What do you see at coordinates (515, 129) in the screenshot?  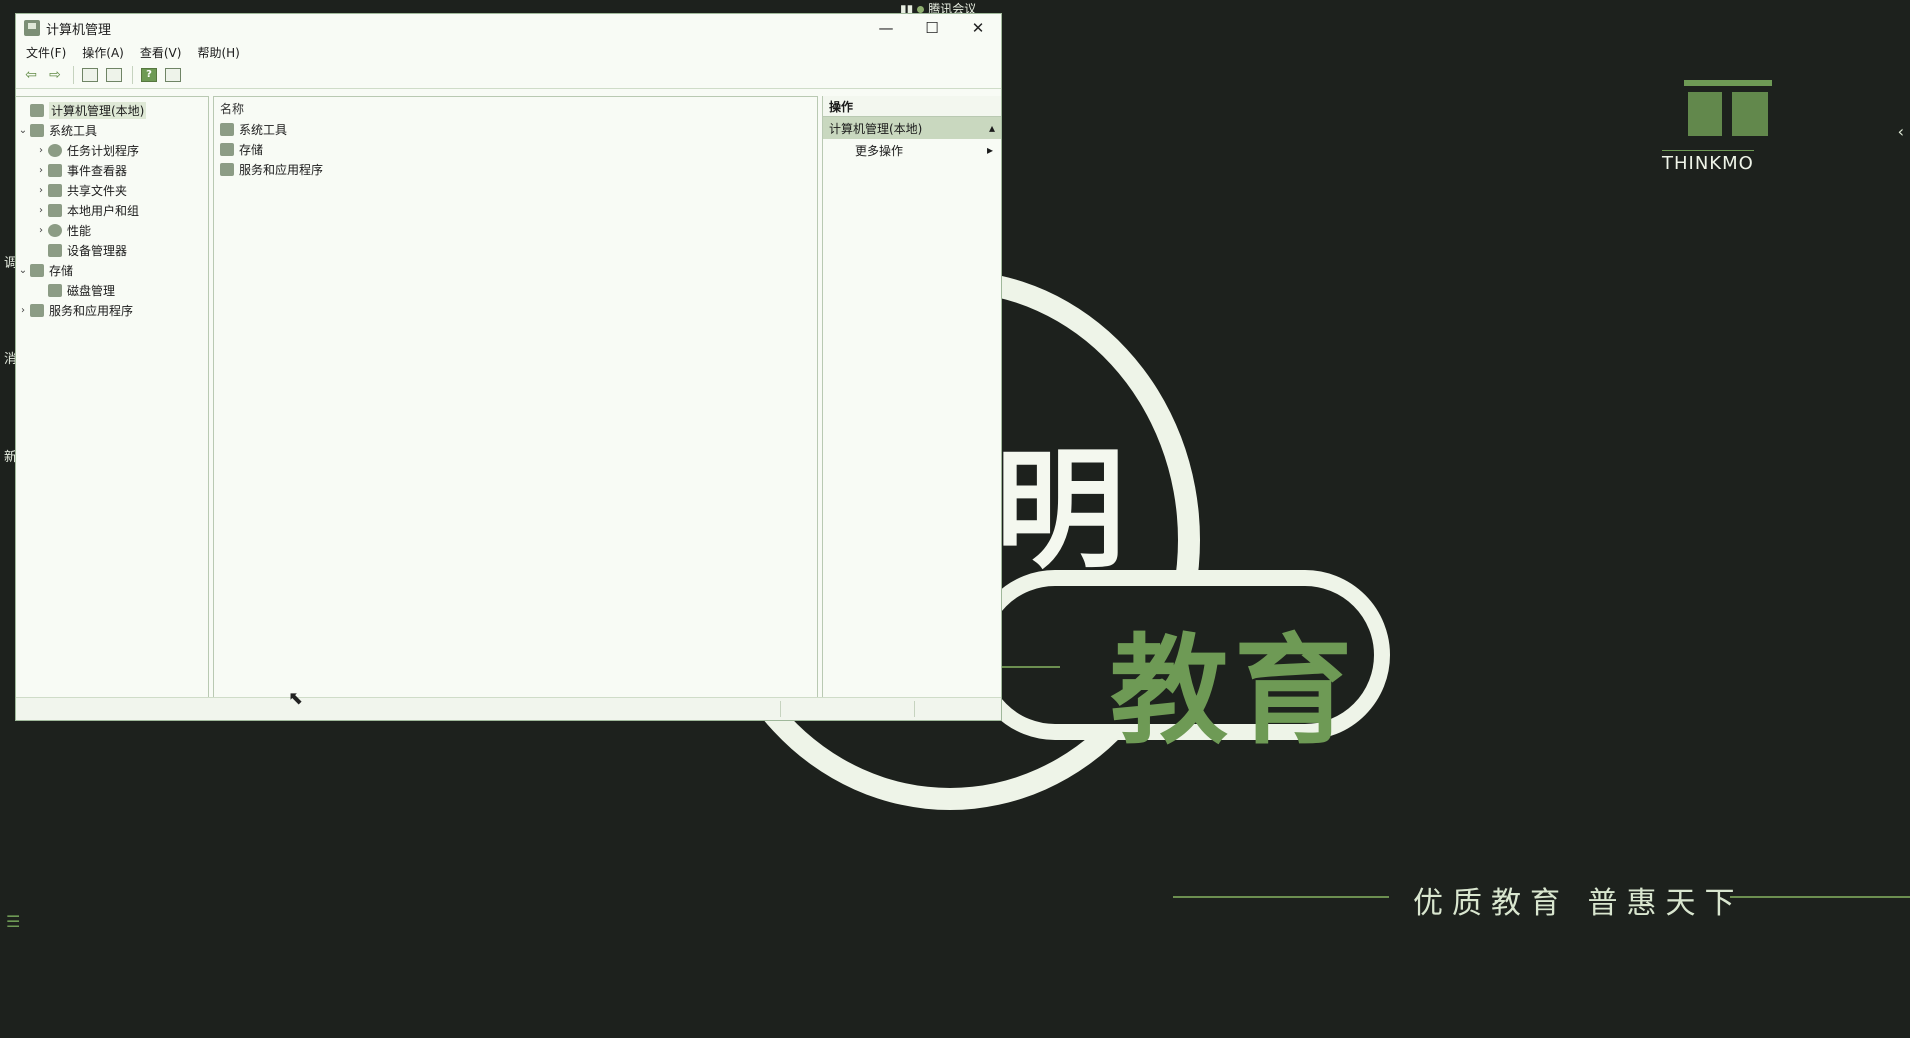 I see `list-item: 系统工具` at bounding box center [515, 129].